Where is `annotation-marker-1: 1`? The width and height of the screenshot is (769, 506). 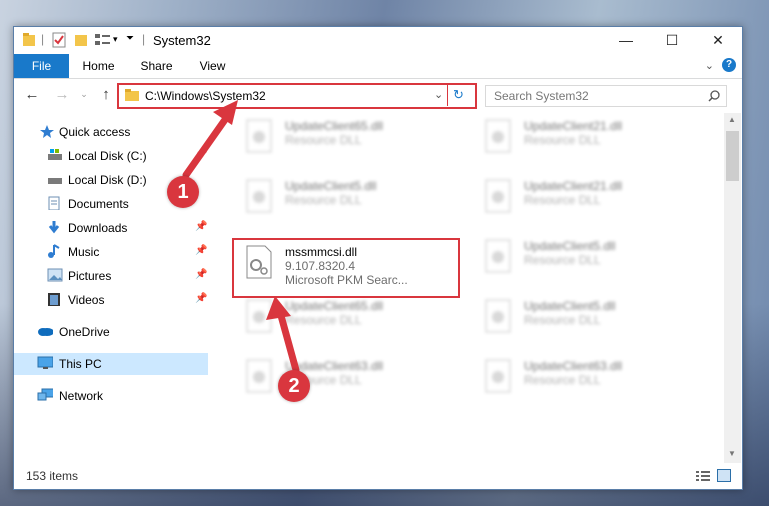 annotation-marker-1: 1 is located at coordinates (183, 192).